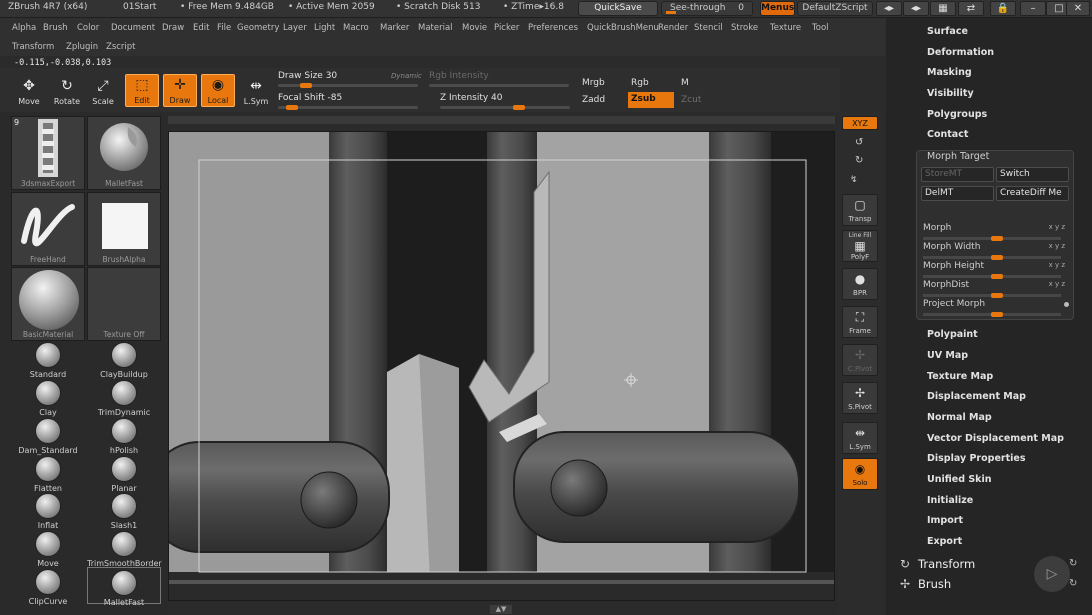 This screenshot has width=1092, height=615. I want to click on menu-file: File, so click(224, 28).